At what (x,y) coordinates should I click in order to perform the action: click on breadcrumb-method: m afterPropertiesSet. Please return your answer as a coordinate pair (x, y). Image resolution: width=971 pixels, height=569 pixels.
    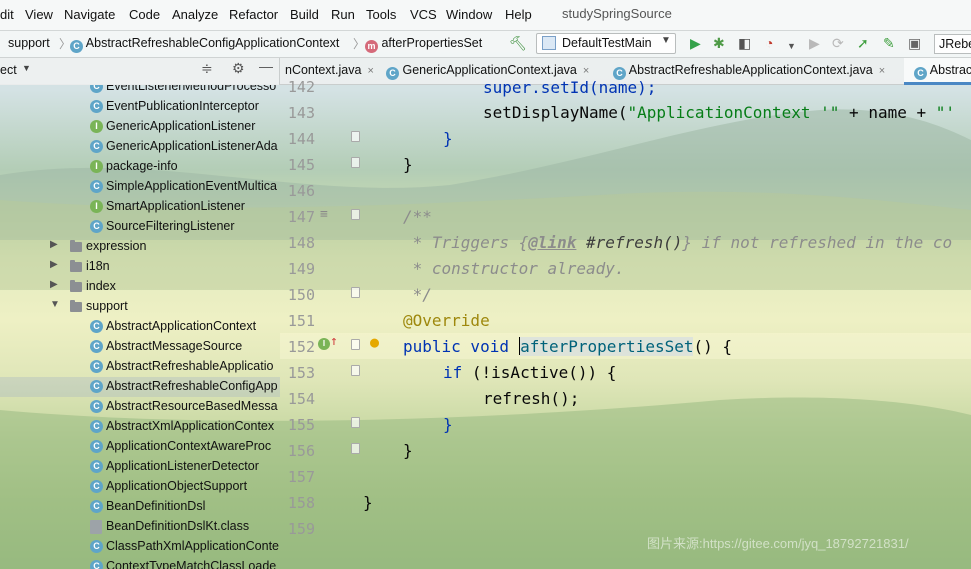
    Looking at the image, I should click on (423, 44).